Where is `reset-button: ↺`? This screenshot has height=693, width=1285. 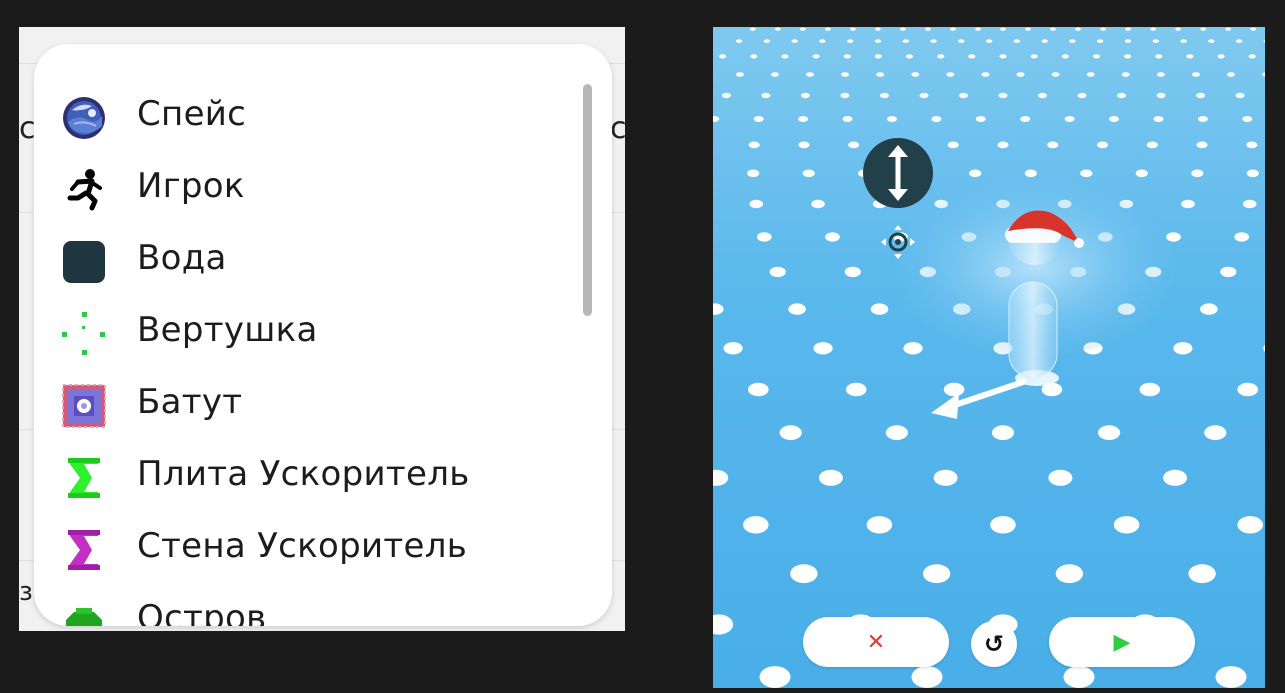
reset-button: ↺ is located at coordinates (994, 644).